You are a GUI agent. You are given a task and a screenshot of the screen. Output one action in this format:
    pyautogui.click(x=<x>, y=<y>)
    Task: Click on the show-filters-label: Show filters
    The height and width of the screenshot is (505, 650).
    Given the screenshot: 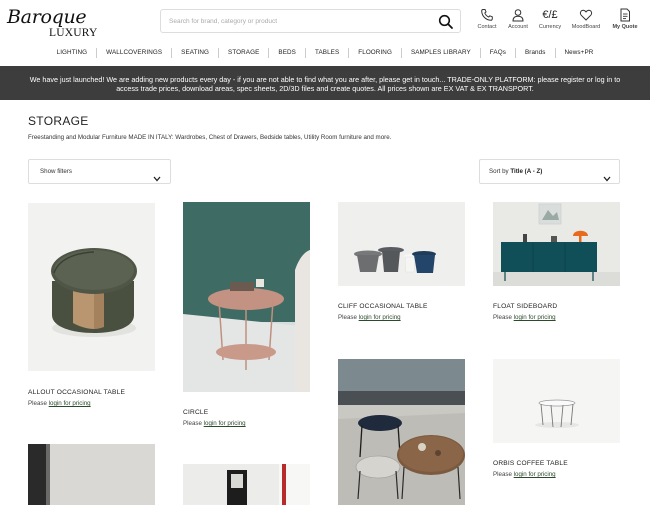 What is the action you would take?
    pyautogui.click(x=56, y=171)
    